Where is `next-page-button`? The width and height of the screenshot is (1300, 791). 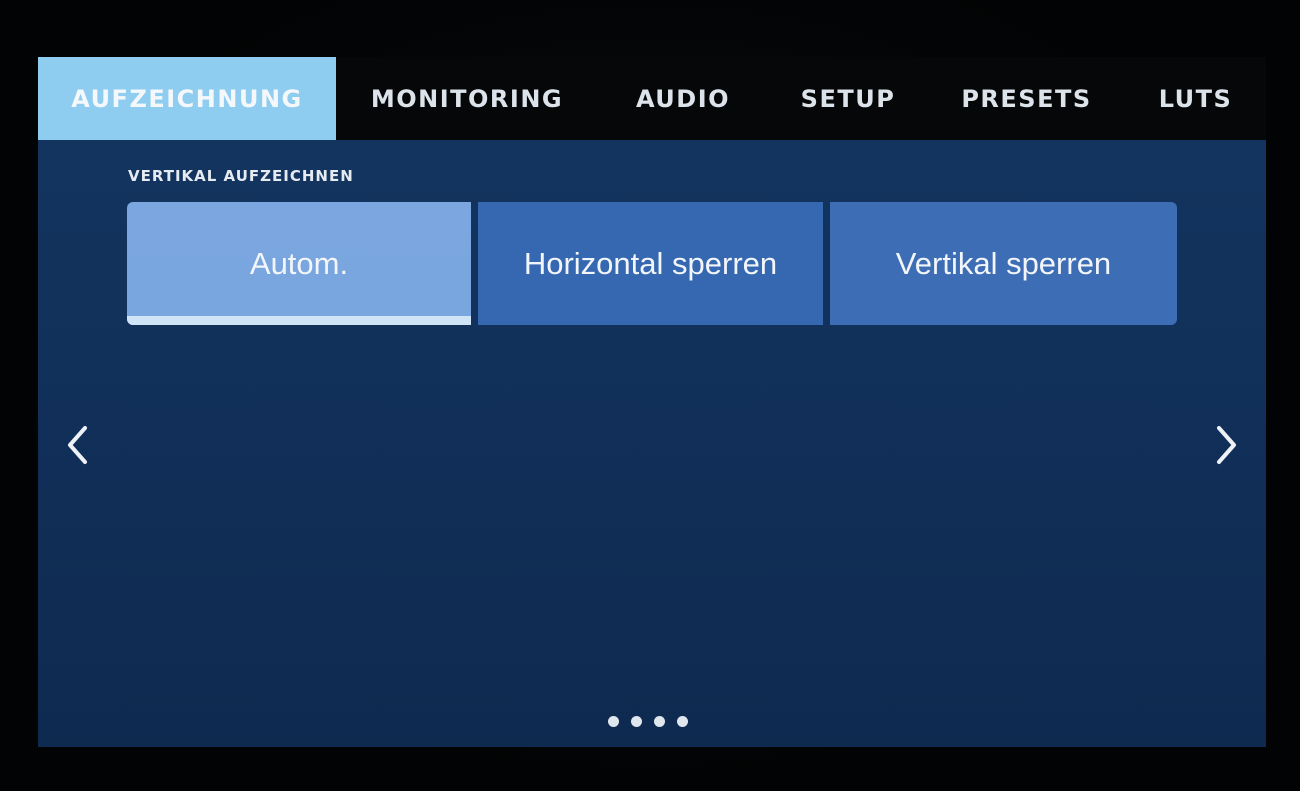
next-page-button is located at coordinates (1226, 445).